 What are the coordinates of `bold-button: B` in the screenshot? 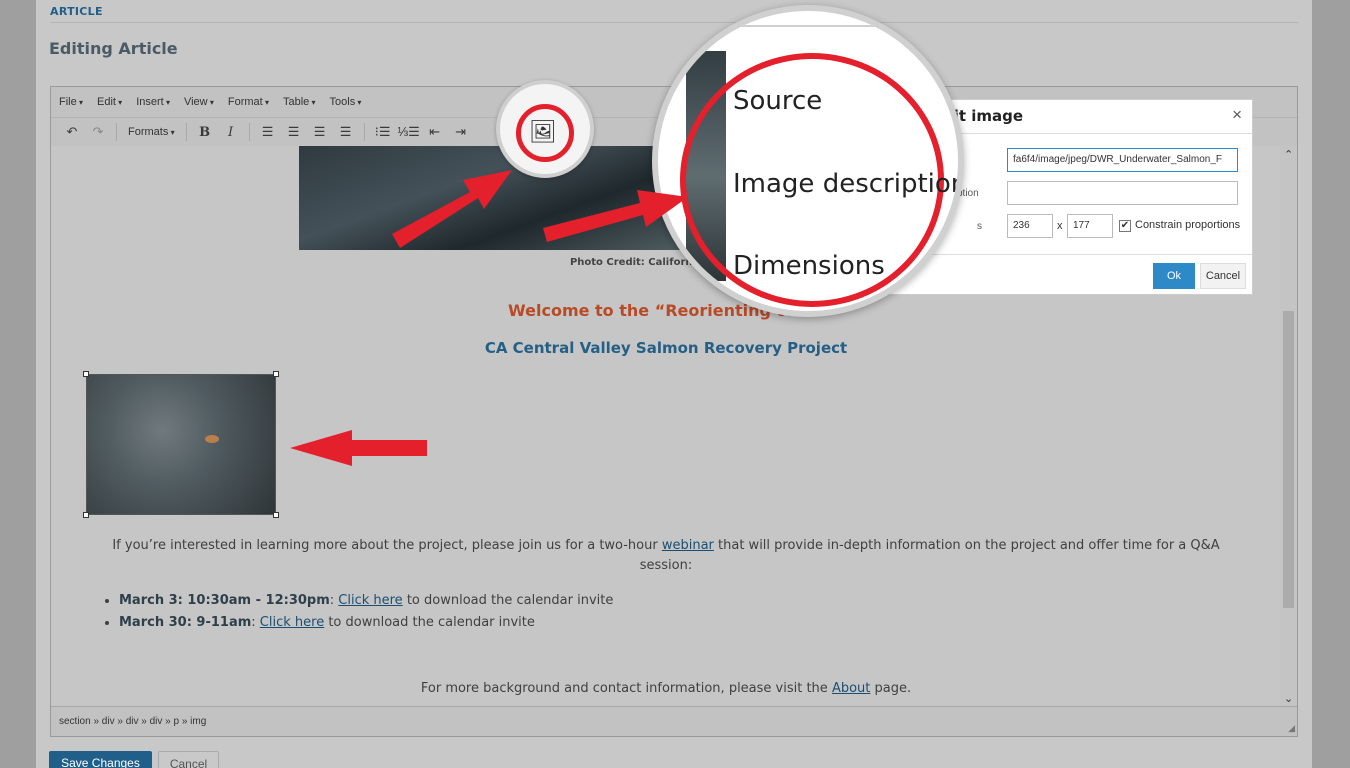 It's located at (205, 132).